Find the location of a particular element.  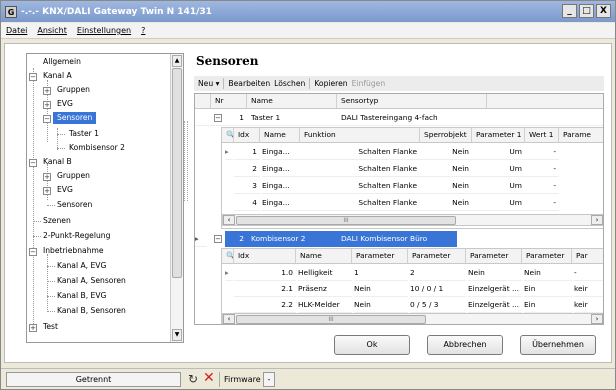

tree-scrollbar: ▲ ▼ is located at coordinates (176, 198).